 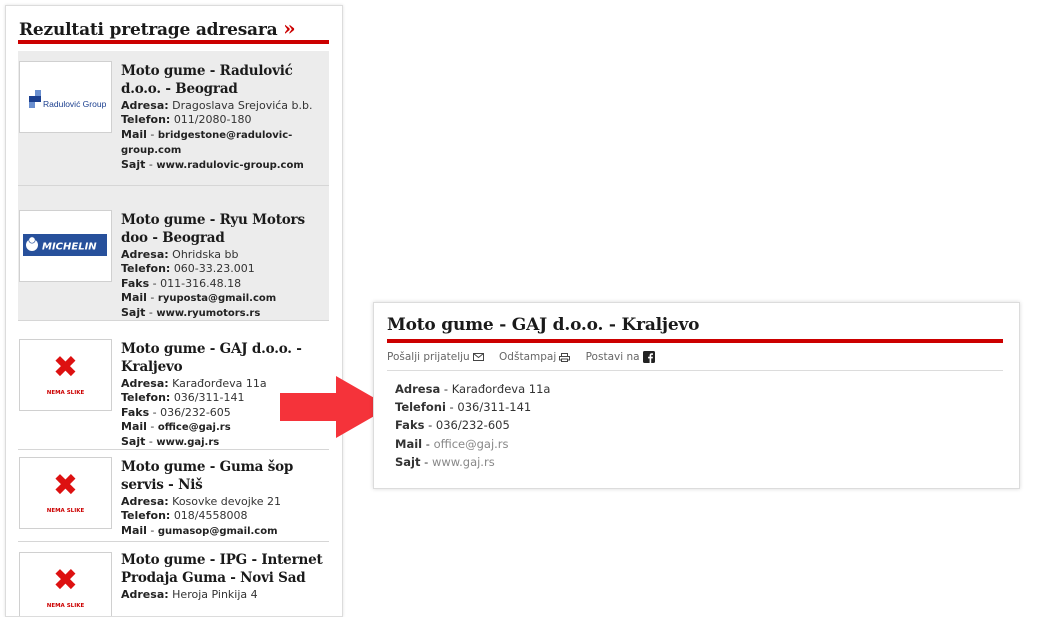 I want to click on address-value: Ohridska bb, so click(x=205, y=254).